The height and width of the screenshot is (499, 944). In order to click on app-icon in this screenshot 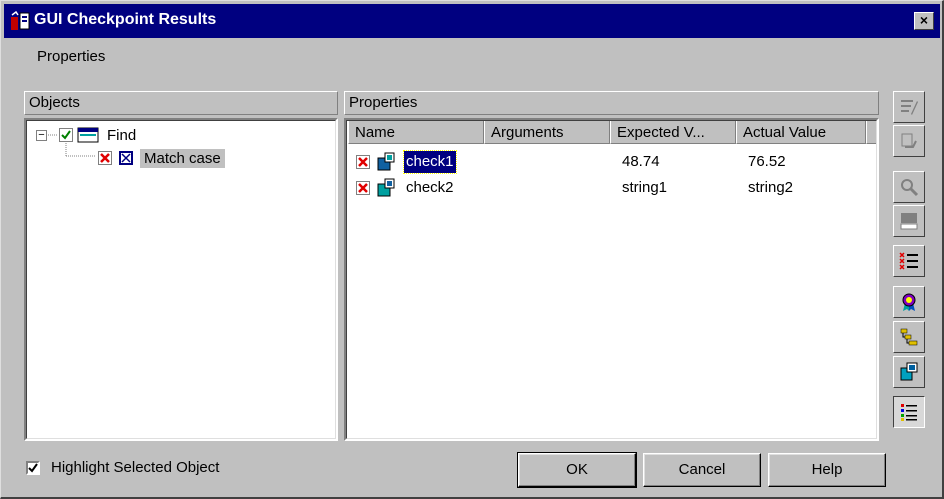, I will do `click(20, 20)`.